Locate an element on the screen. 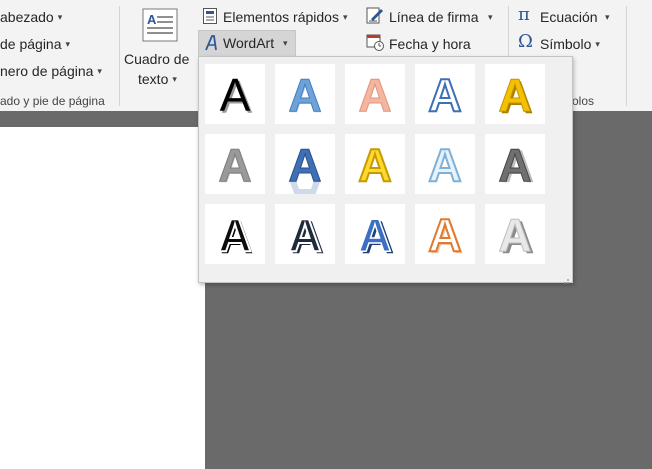  wordart-style-fill-blue-gradient: AA is located at coordinates (305, 94).